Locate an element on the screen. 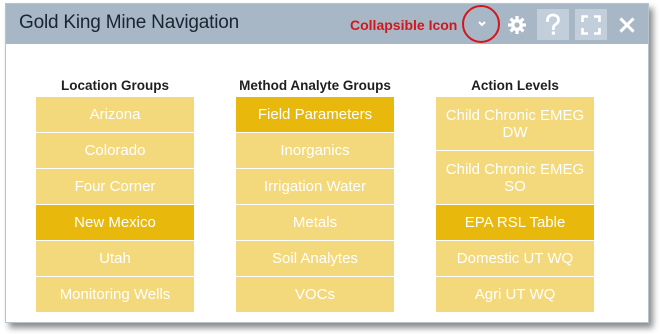 Image resolution: width=660 pixels, height=334 pixels. tile-epa-rsl-table: EPA RSL Table is located at coordinates (515, 222).